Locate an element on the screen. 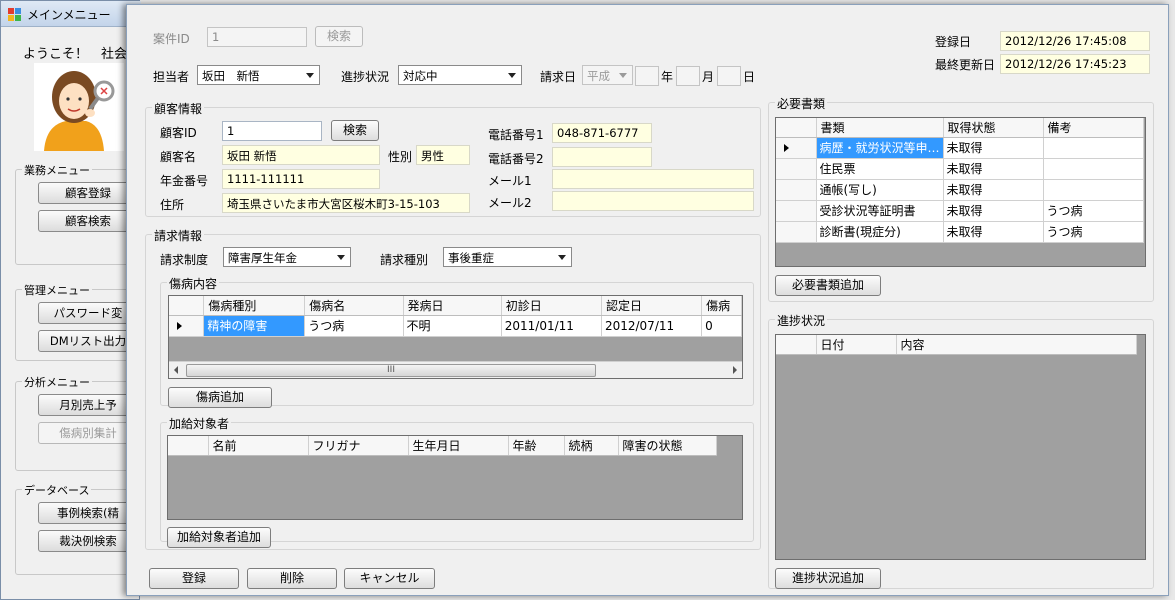 Image resolution: width=1175 pixels, height=600 pixels. avatar is located at coordinates (79, 107).